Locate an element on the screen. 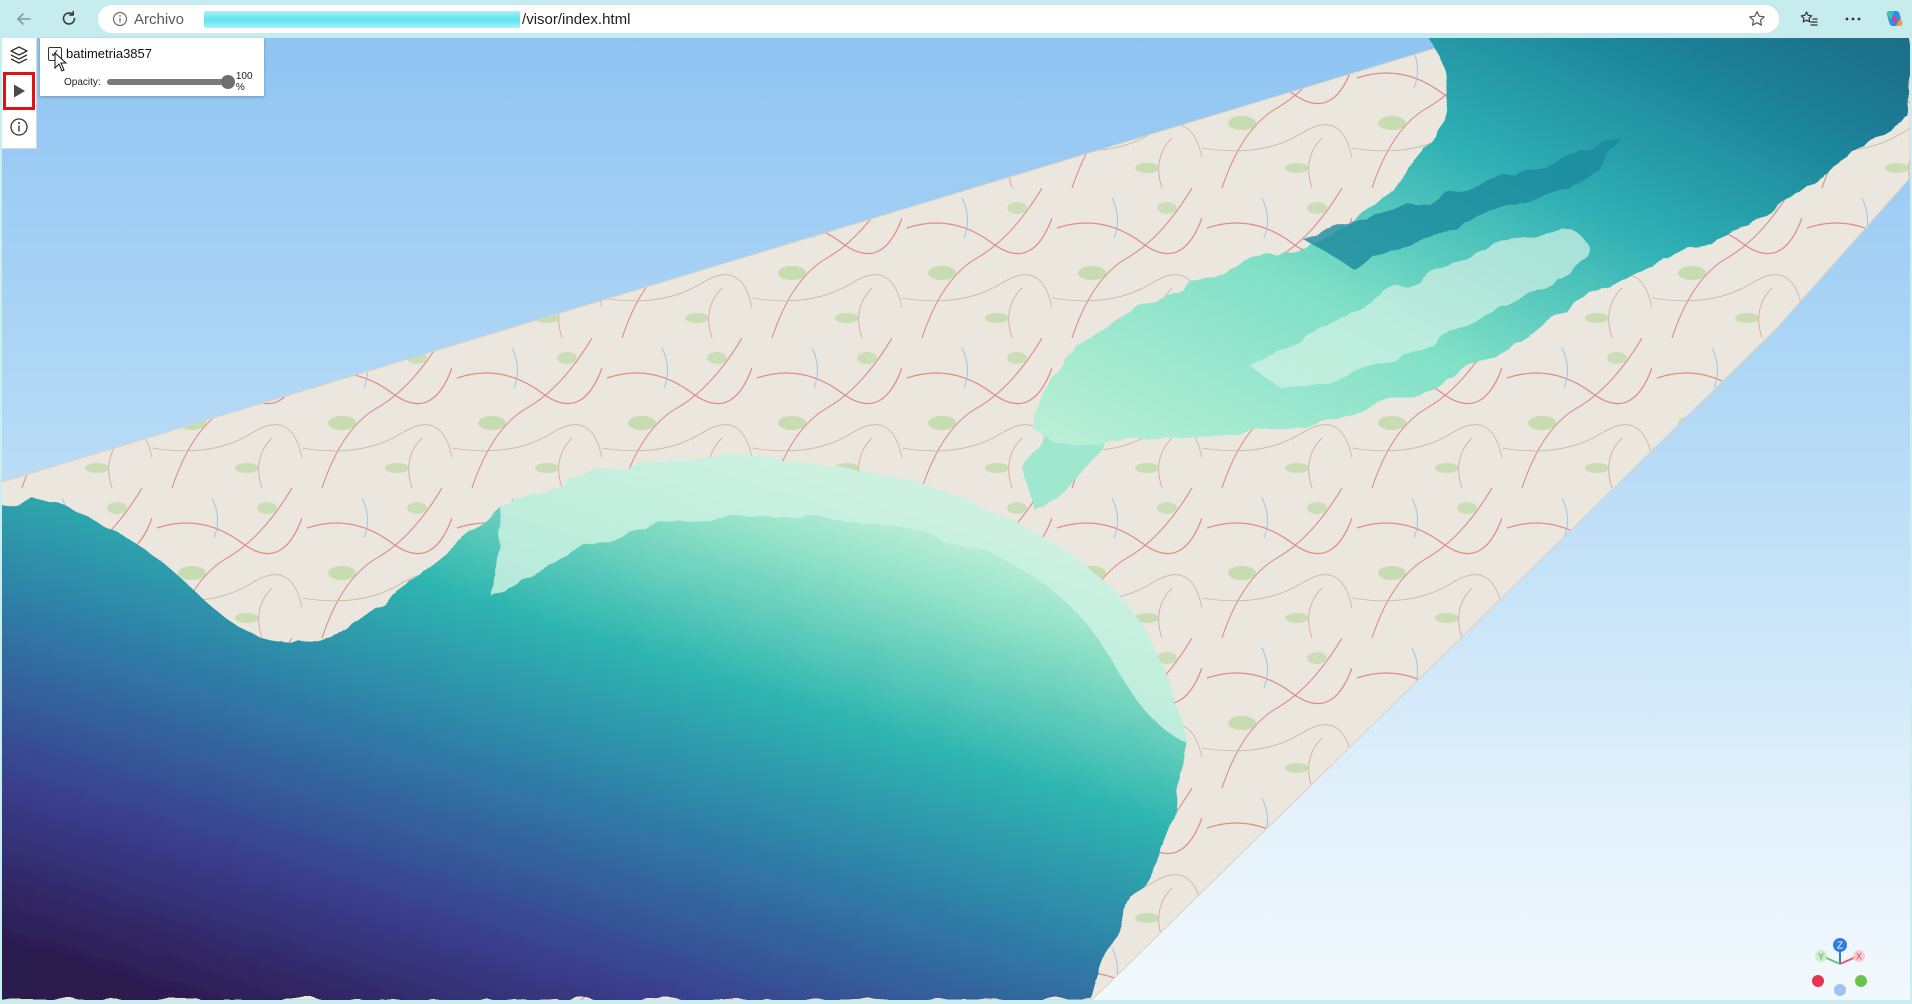 This screenshot has height=1004, width=1912. refresh-icon is located at coordinates (69, 17).